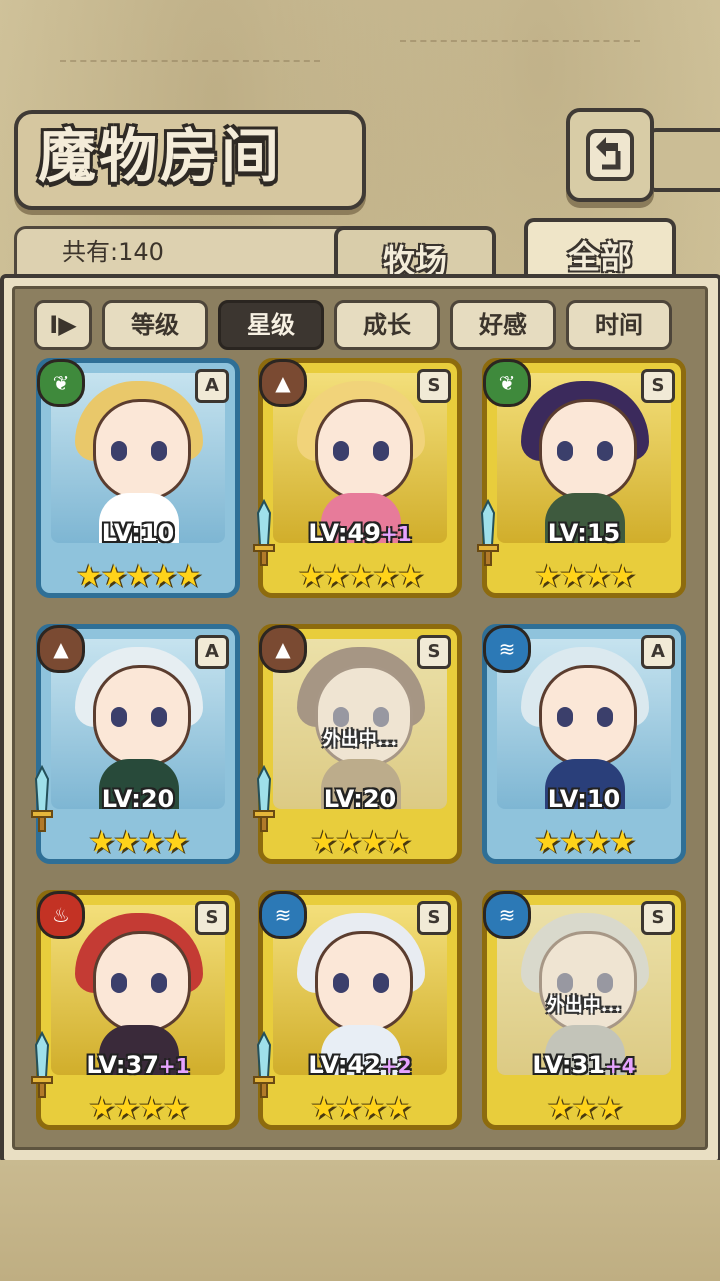  I want to click on monster-level: LV:37+1, so click(138, 1065).